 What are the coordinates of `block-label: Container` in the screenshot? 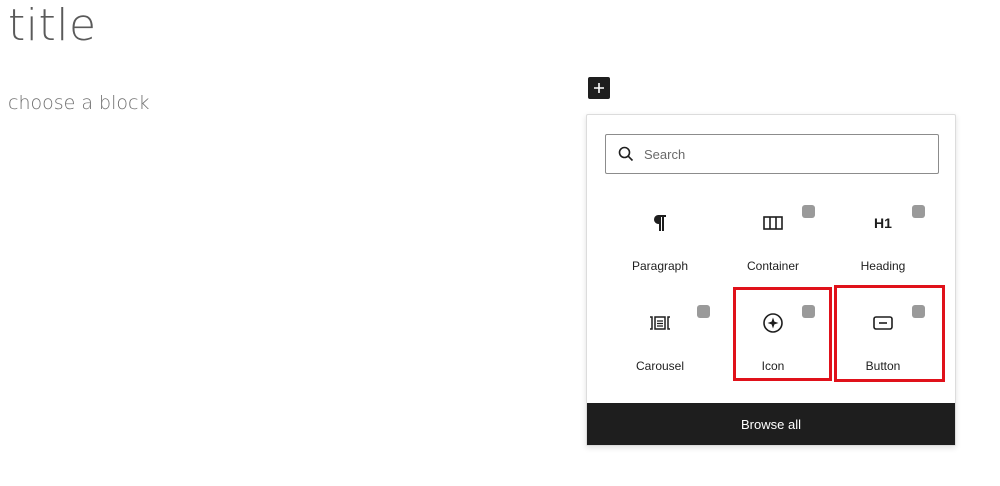 It's located at (773, 266).